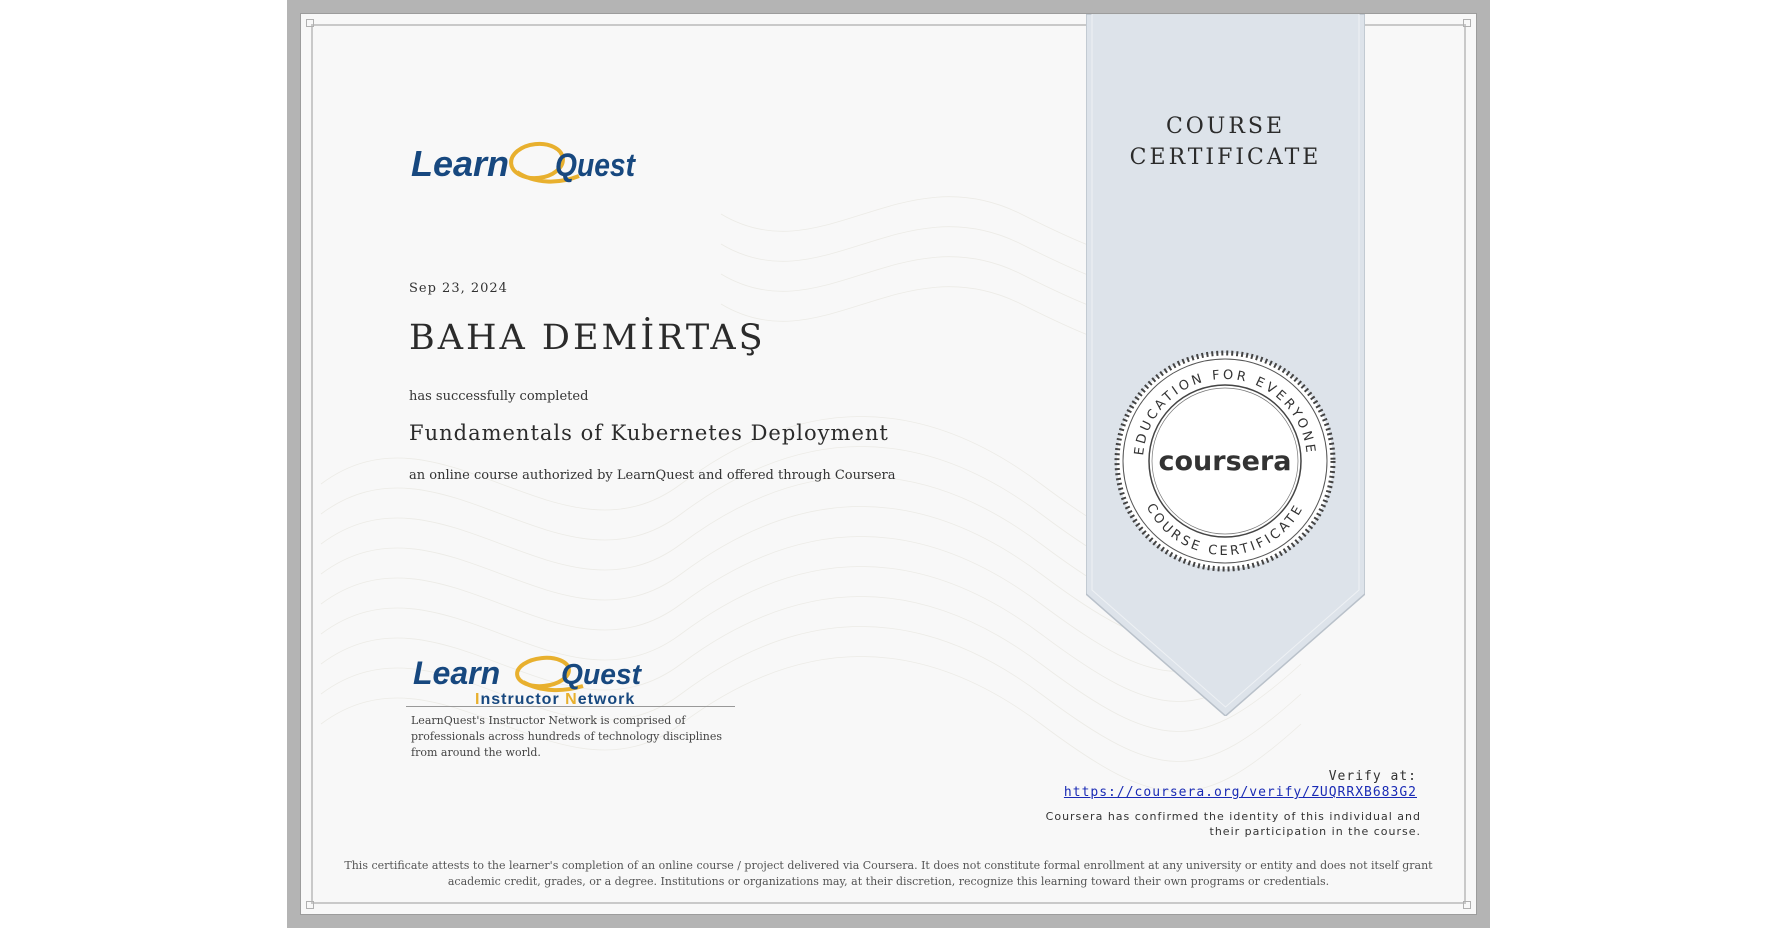  What do you see at coordinates (1225, 157) in the screenshot?
I see `ribbon-title-line2: CERTIFICATE` at bounding box center [1225, 157].